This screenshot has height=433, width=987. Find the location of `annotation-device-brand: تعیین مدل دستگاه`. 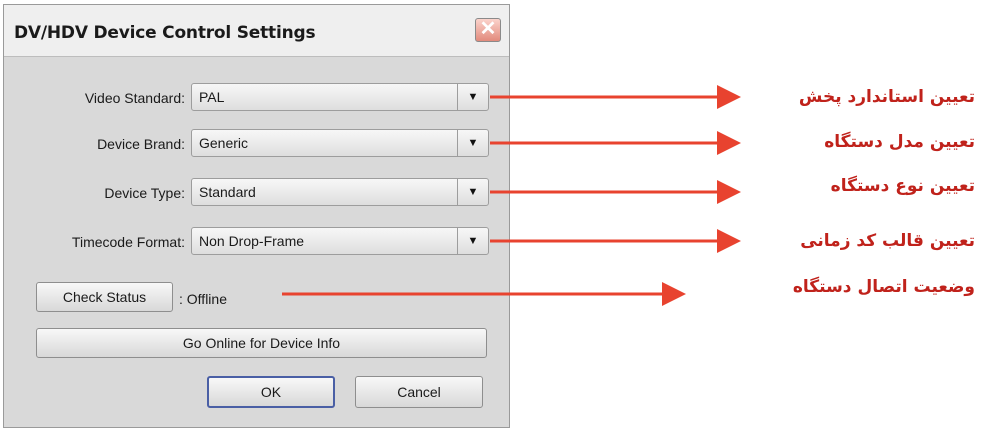

annotation-device-brand: تعیین مدل دستگاه is located at coordinates (899, 142).